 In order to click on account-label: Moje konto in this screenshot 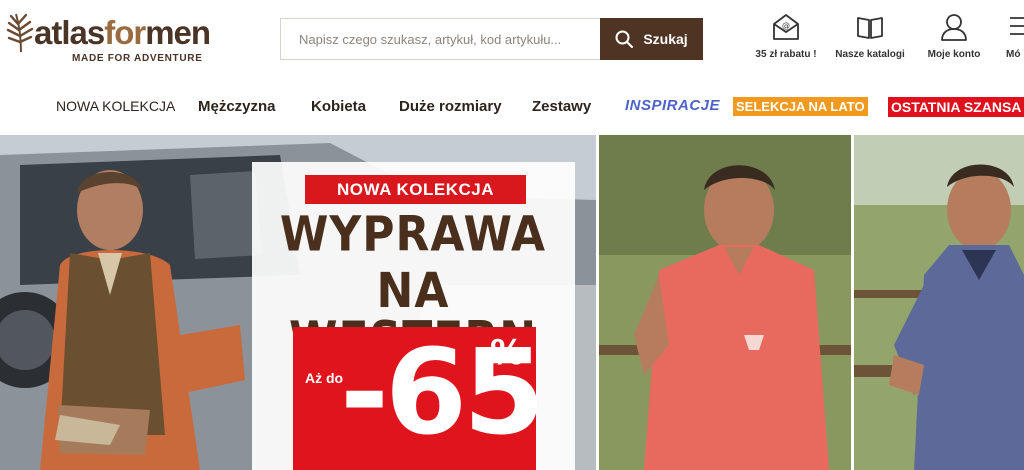, I will do `click(954, 54)`.